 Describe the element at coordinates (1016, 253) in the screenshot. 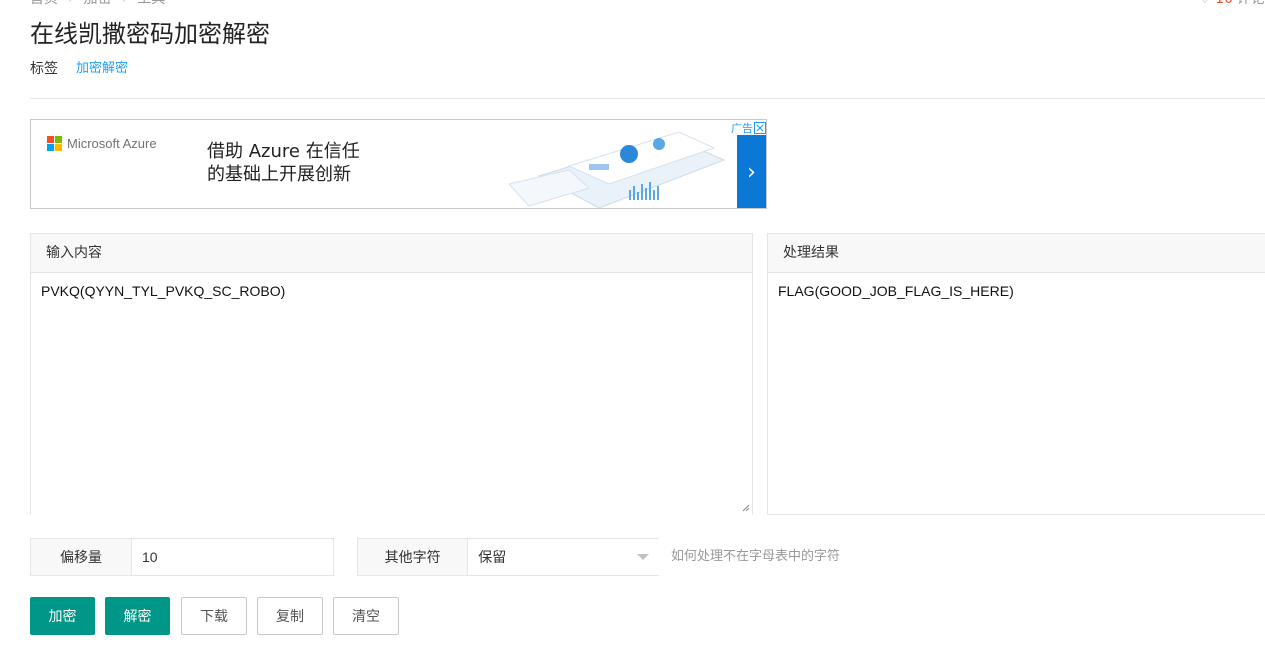

I see `output-panel-title: 处理结果` at that location.